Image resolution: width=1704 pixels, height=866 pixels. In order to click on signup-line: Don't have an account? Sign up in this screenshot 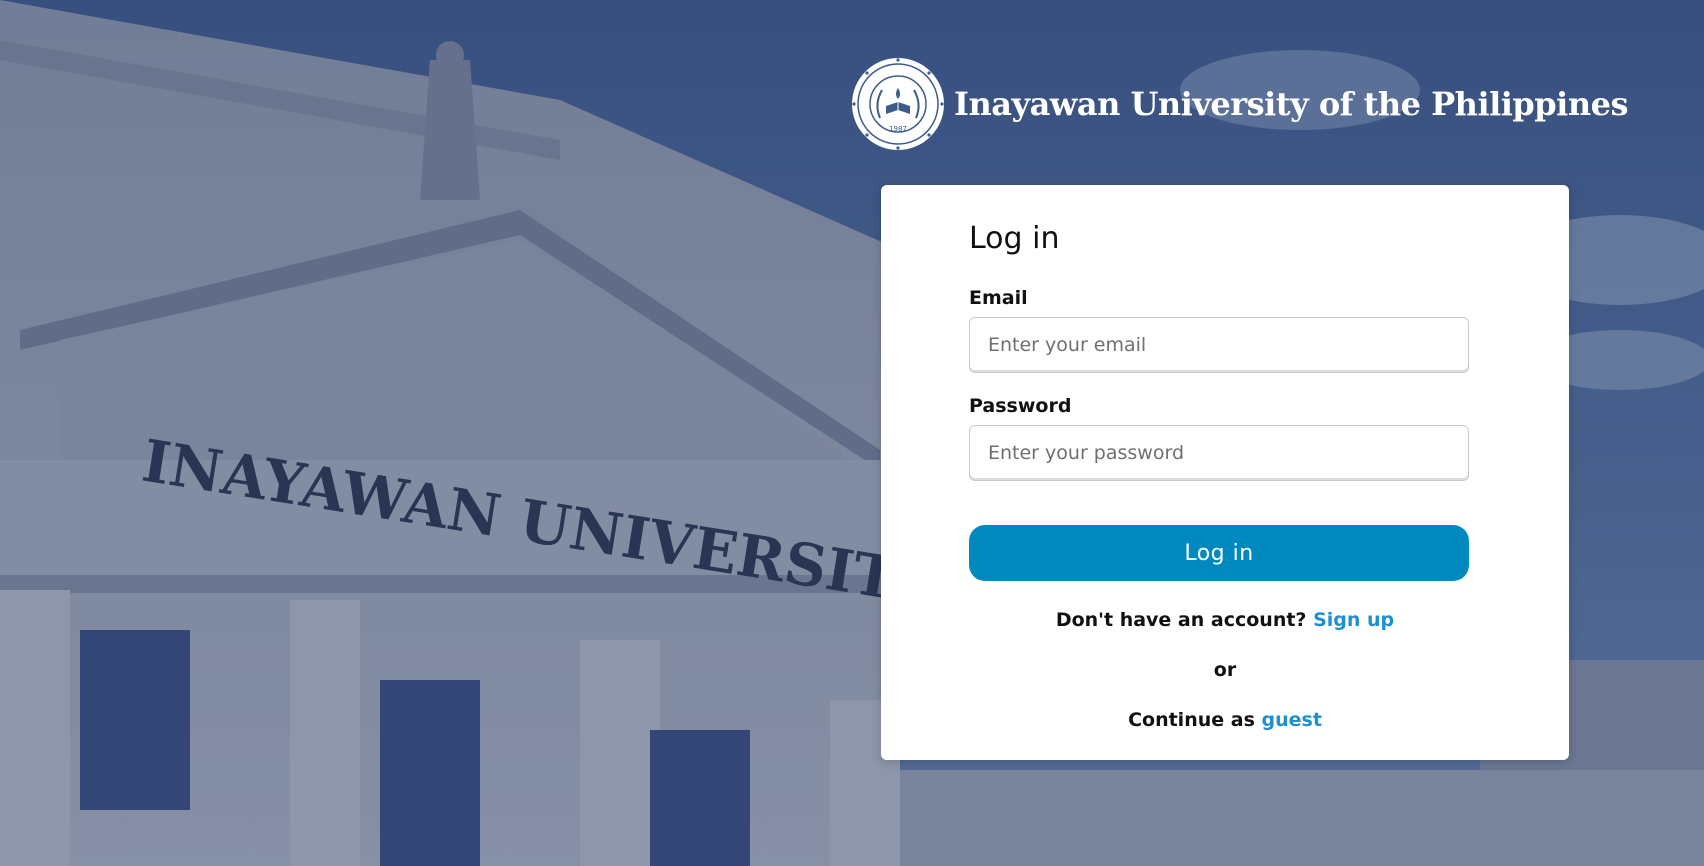, I will do `click(1225, 620)`.